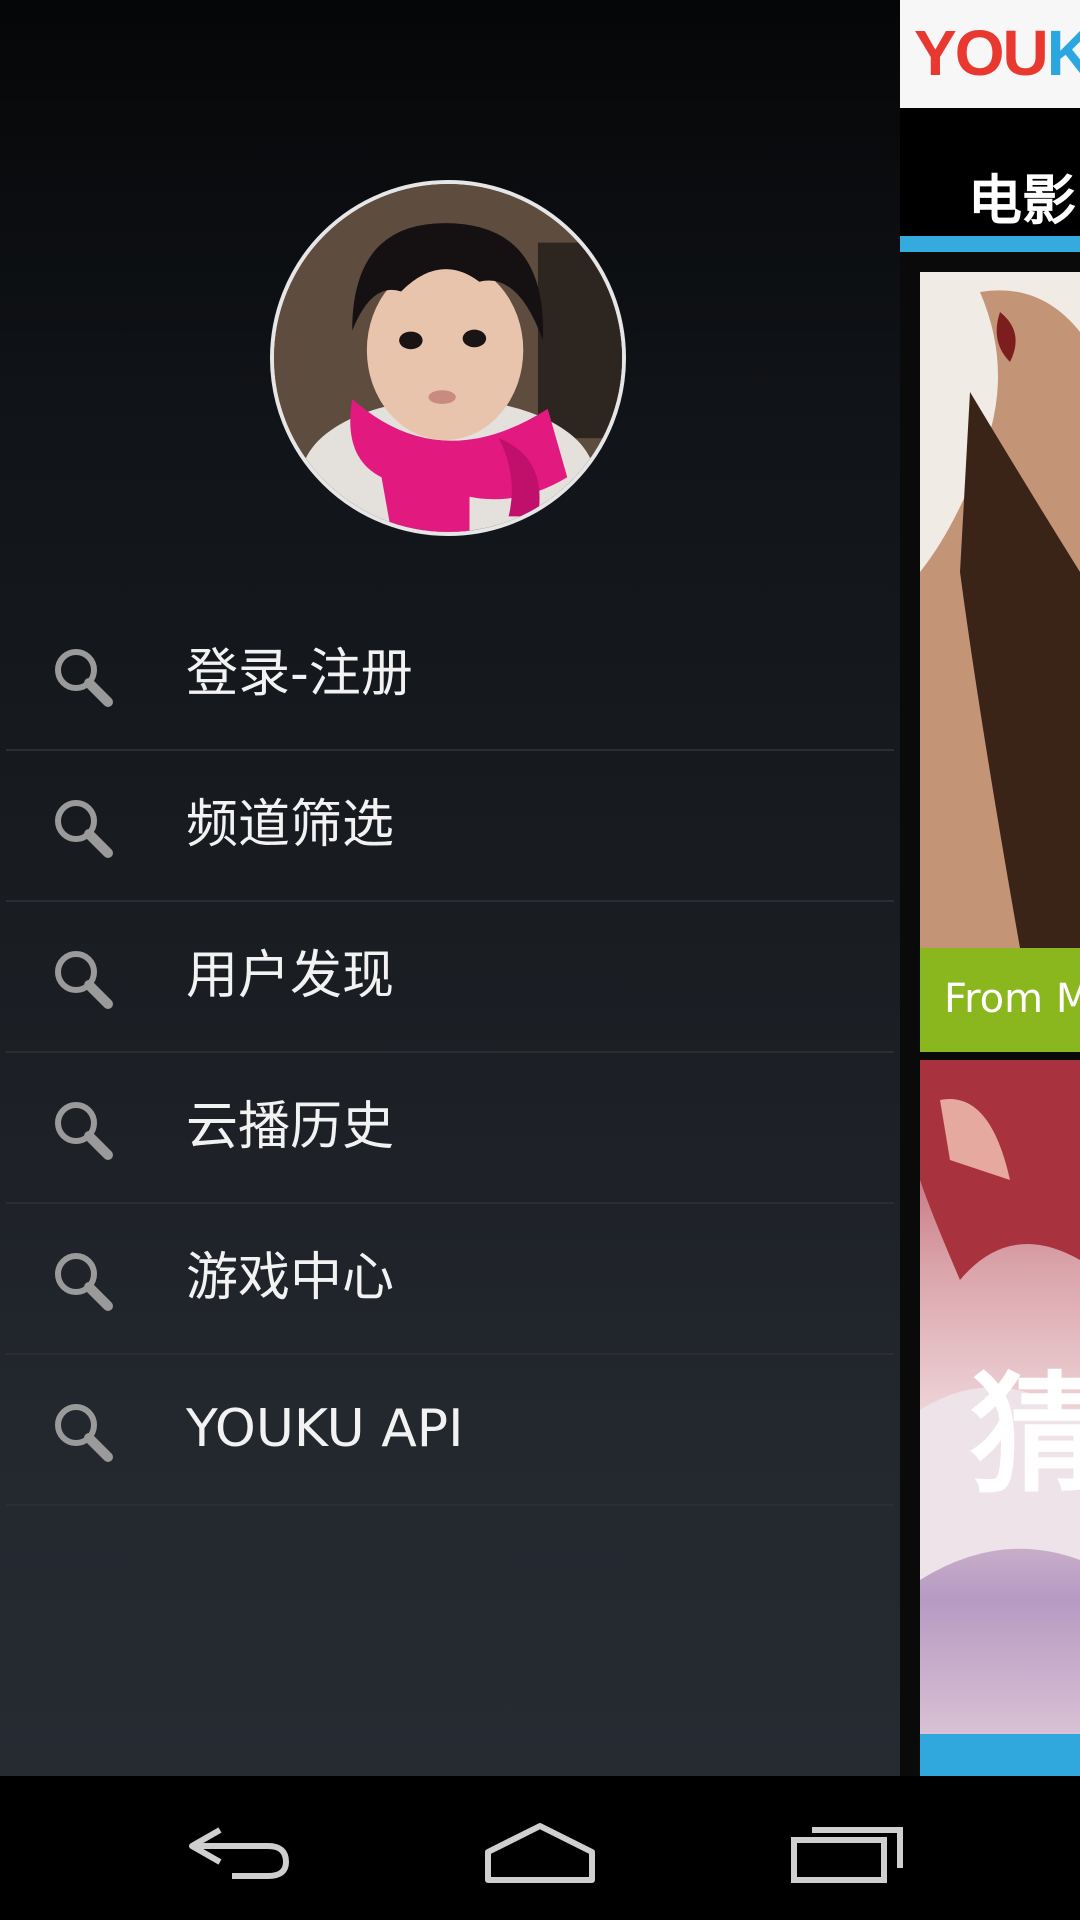  Describe the element at coordinates (450, 675) in the screenshot. I see `menu-item-login-register: 登录-注册` at that location.